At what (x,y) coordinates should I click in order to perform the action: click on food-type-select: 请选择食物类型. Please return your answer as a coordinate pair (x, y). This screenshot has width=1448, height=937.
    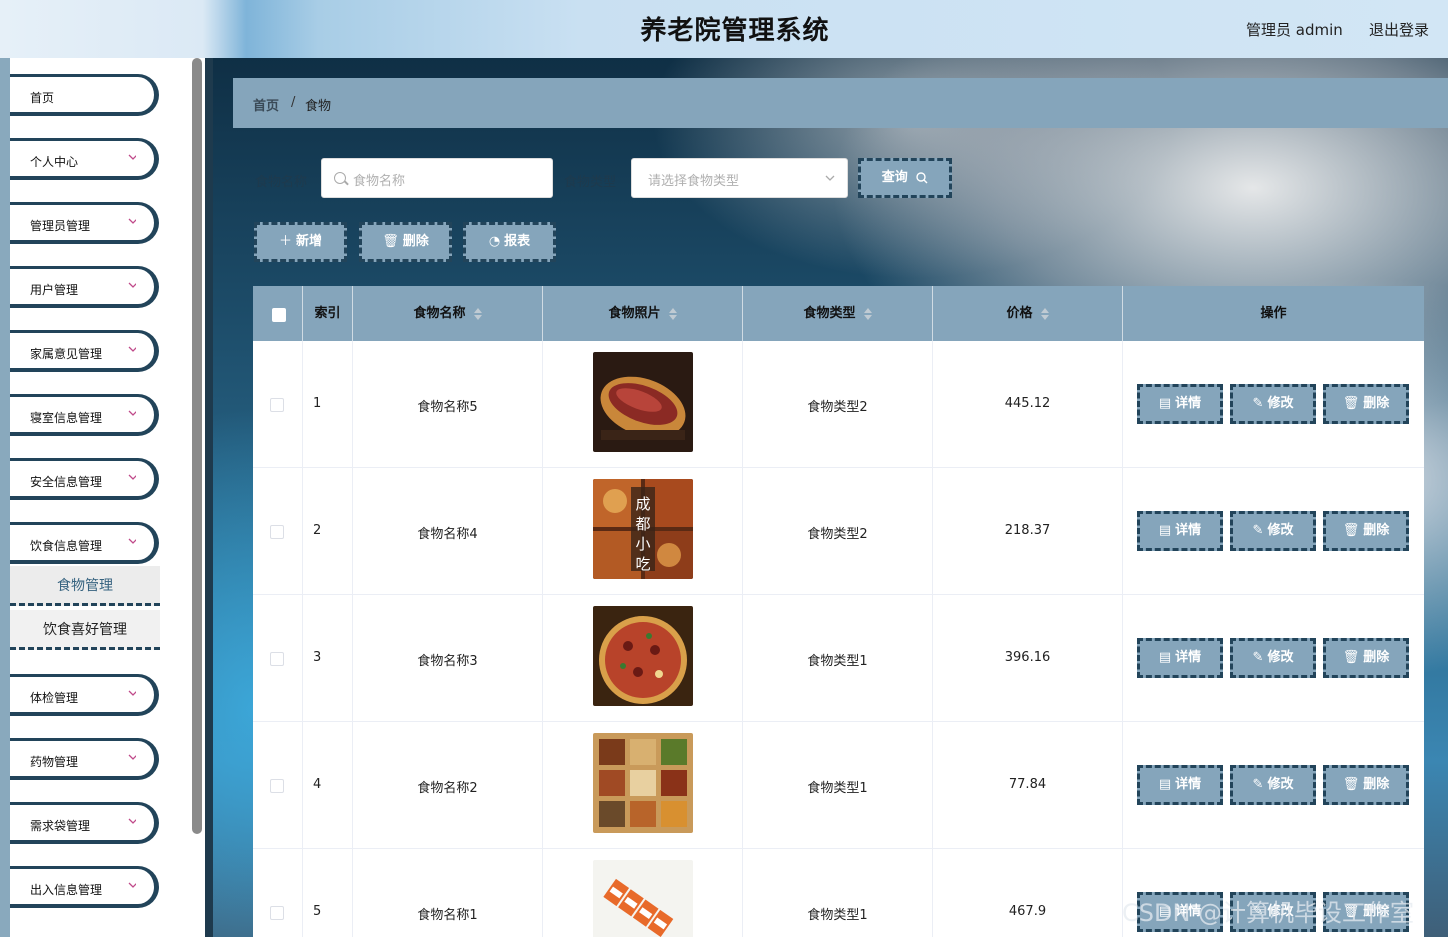
    Looking at the image, I should click on (739, 178).